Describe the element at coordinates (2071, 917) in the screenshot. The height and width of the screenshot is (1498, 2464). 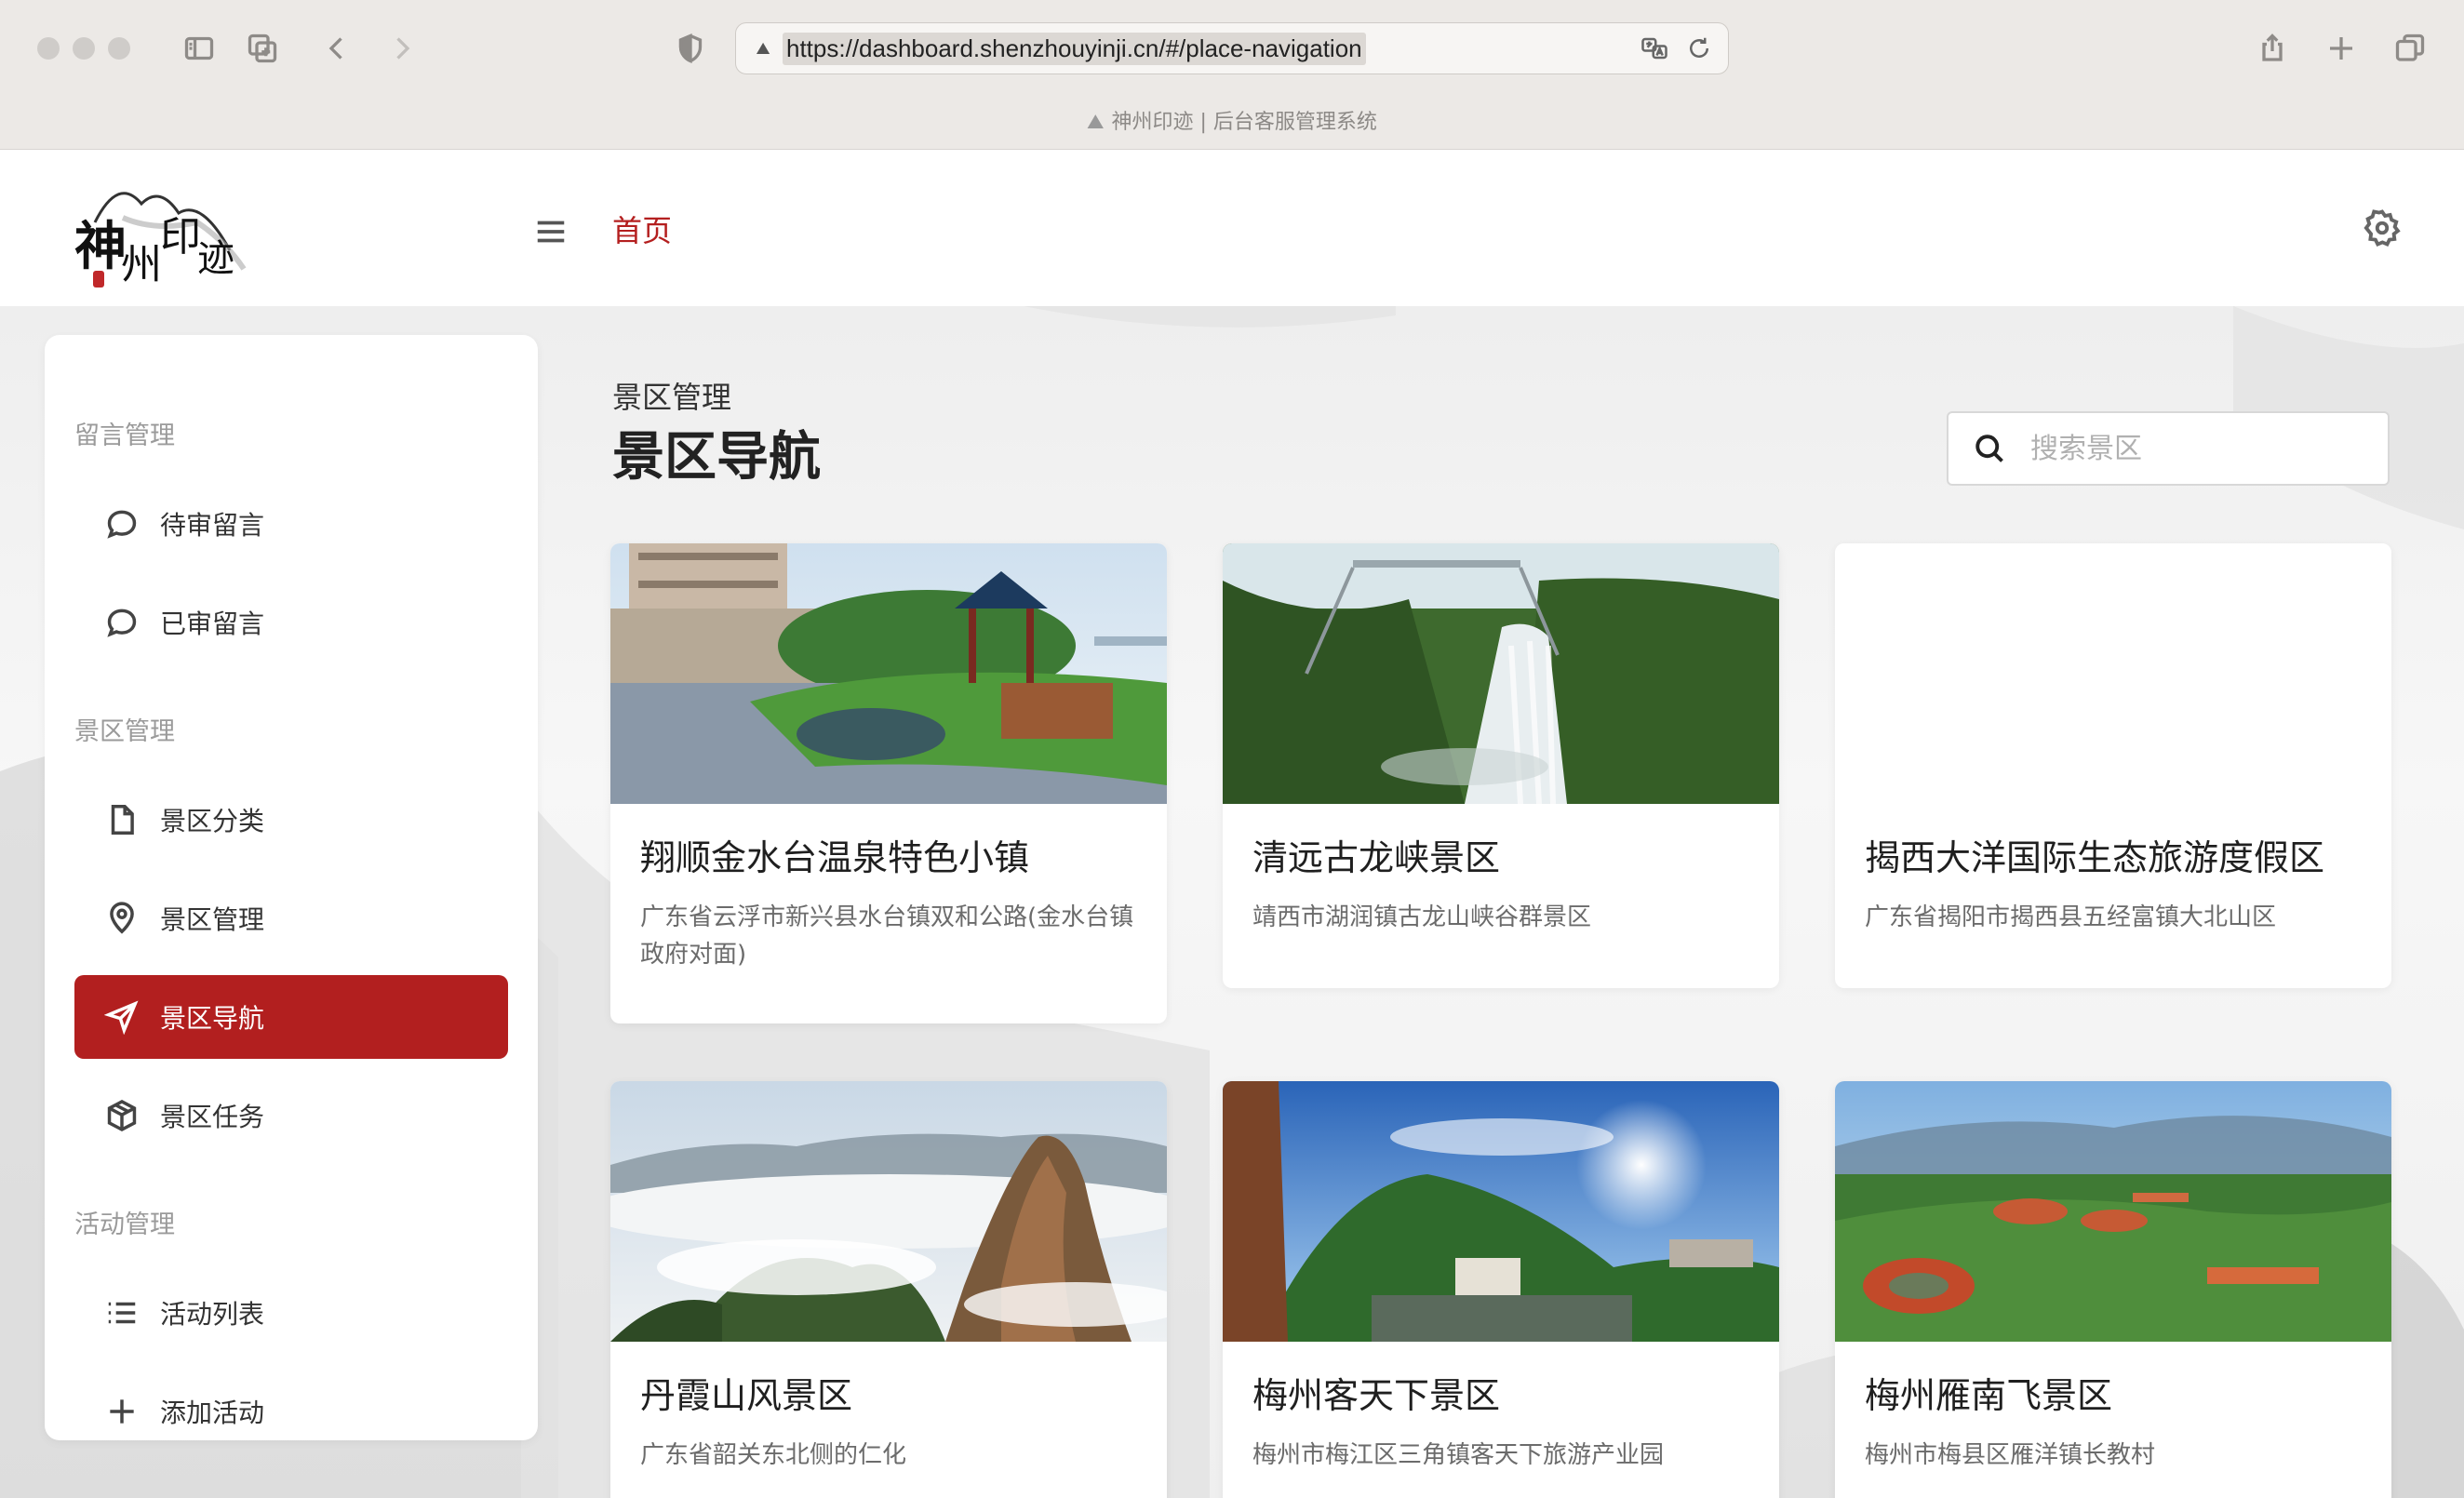
I see `scenic-card-address: 广东省揭阳市揭西县五经富镇大北山区` at that location.